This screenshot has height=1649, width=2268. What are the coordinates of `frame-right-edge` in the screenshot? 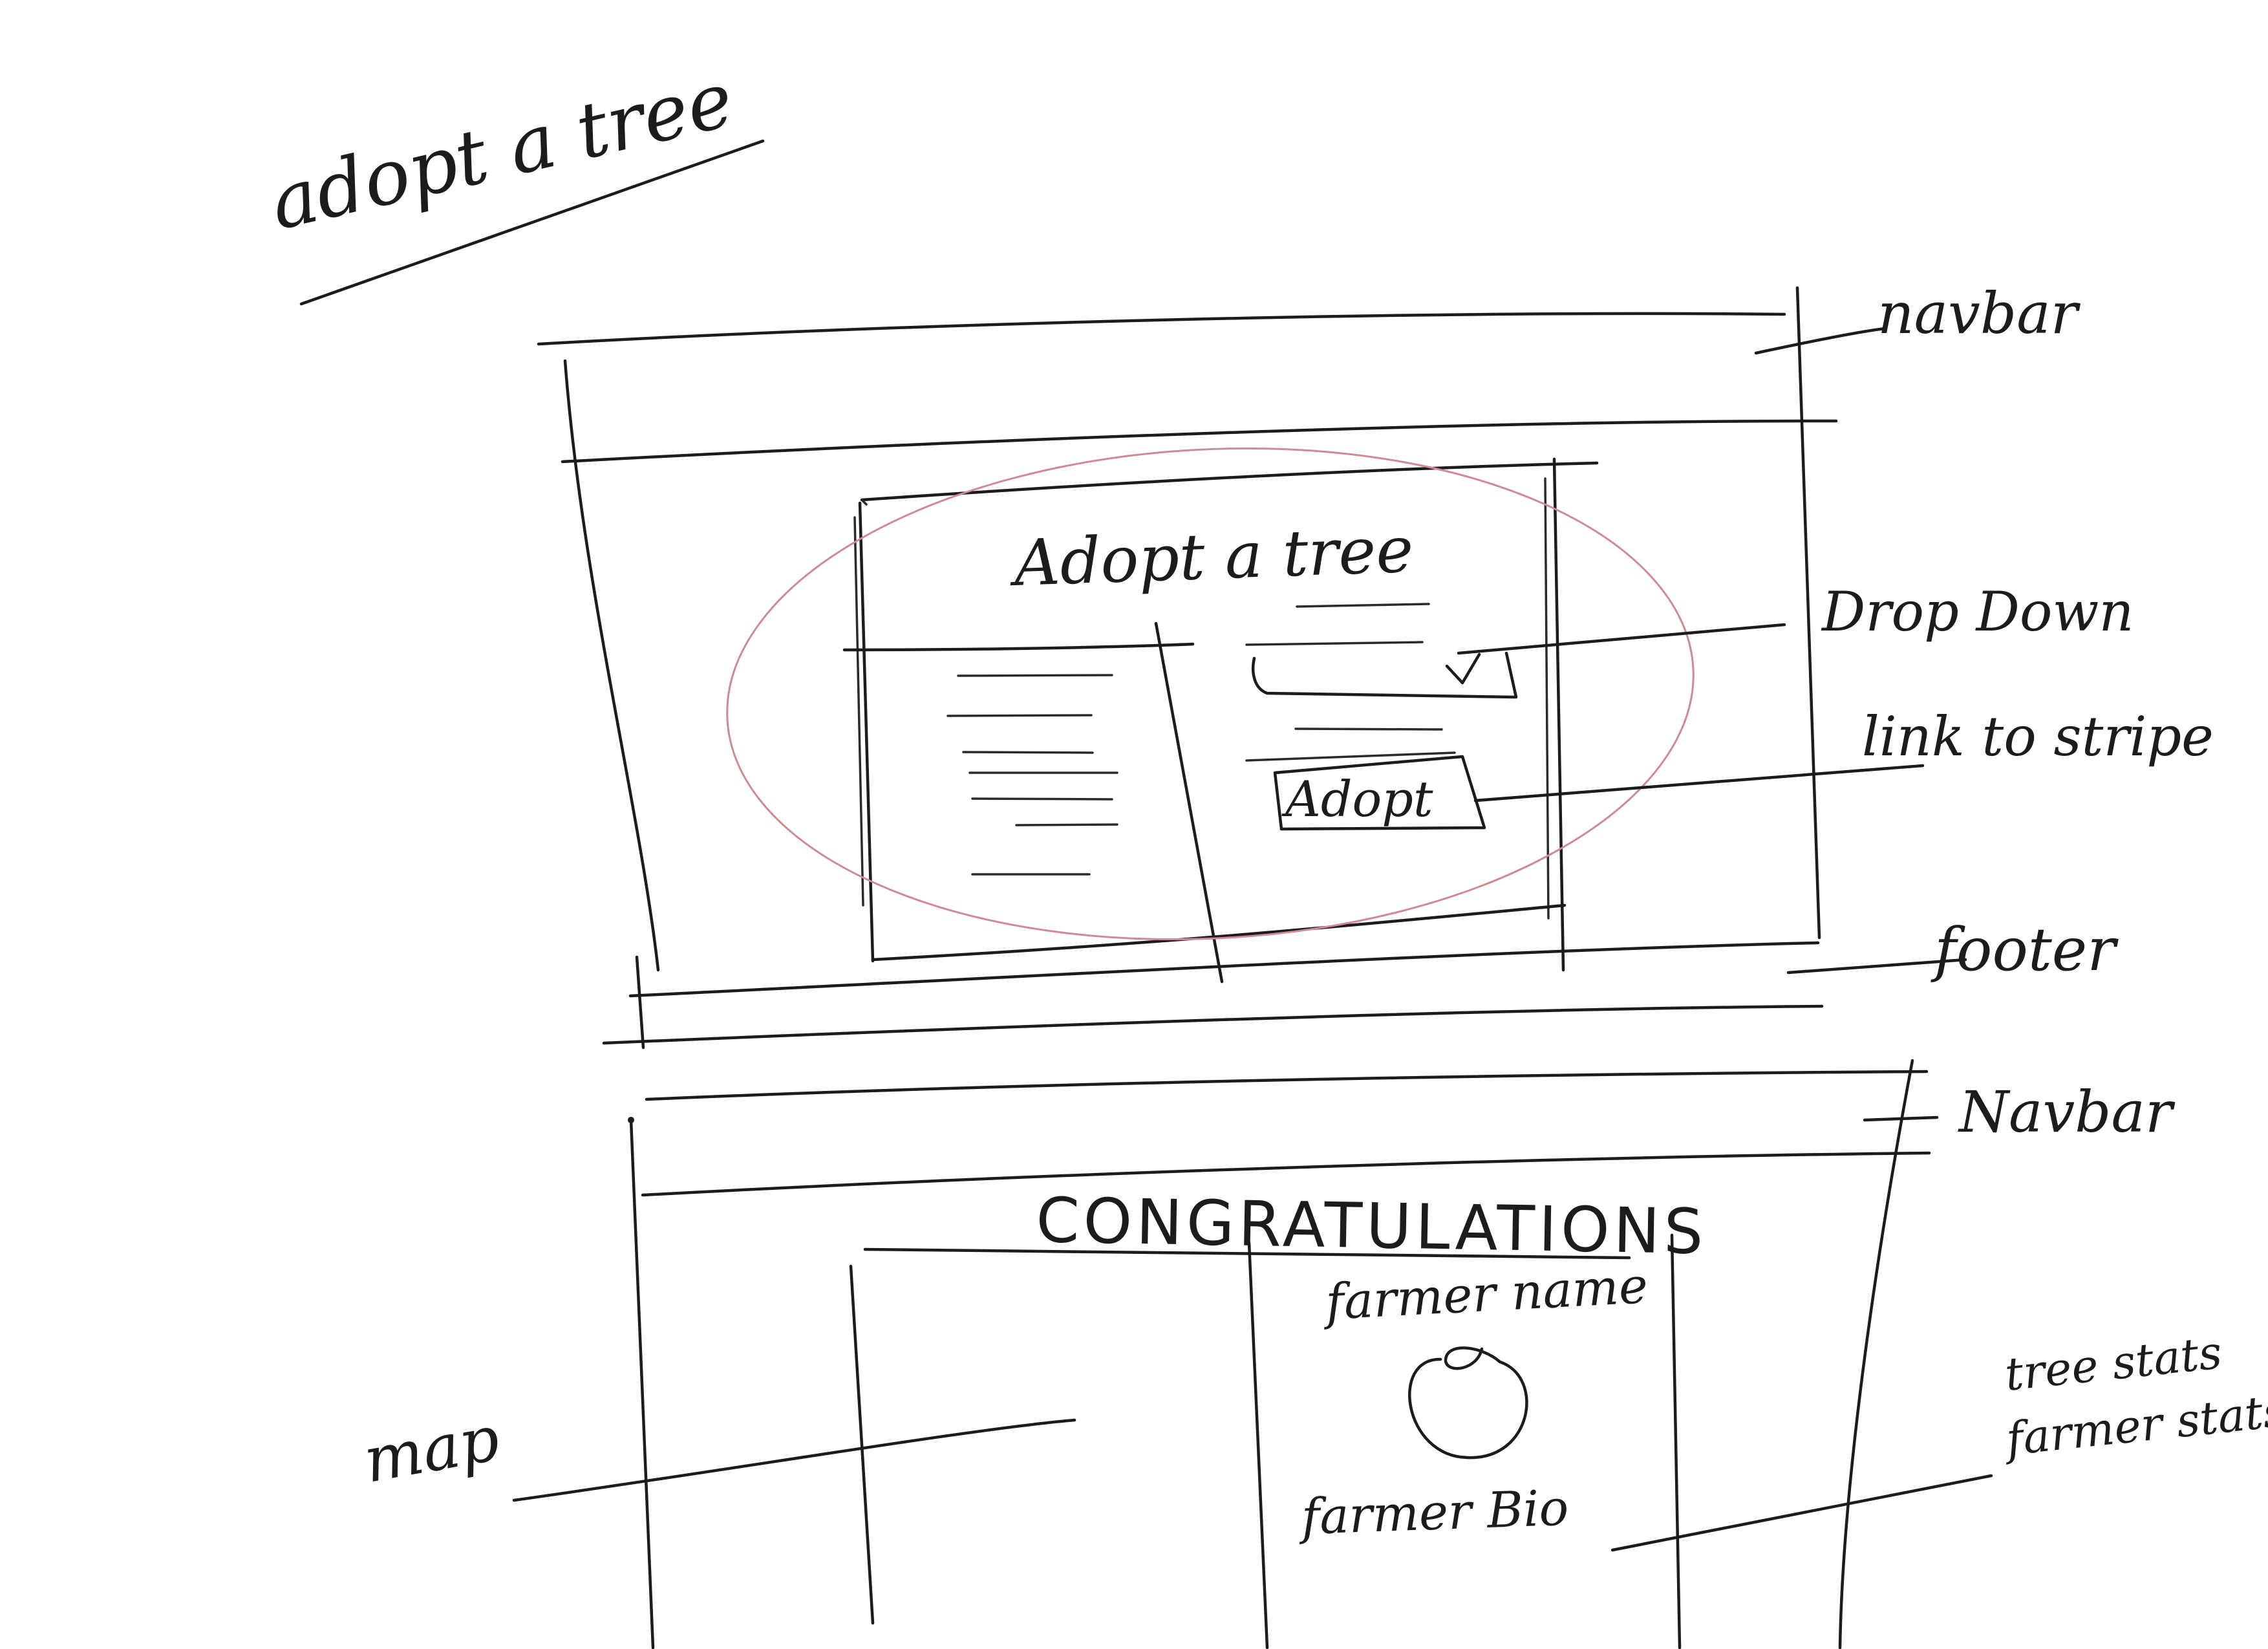 It's located at (1808, 613).